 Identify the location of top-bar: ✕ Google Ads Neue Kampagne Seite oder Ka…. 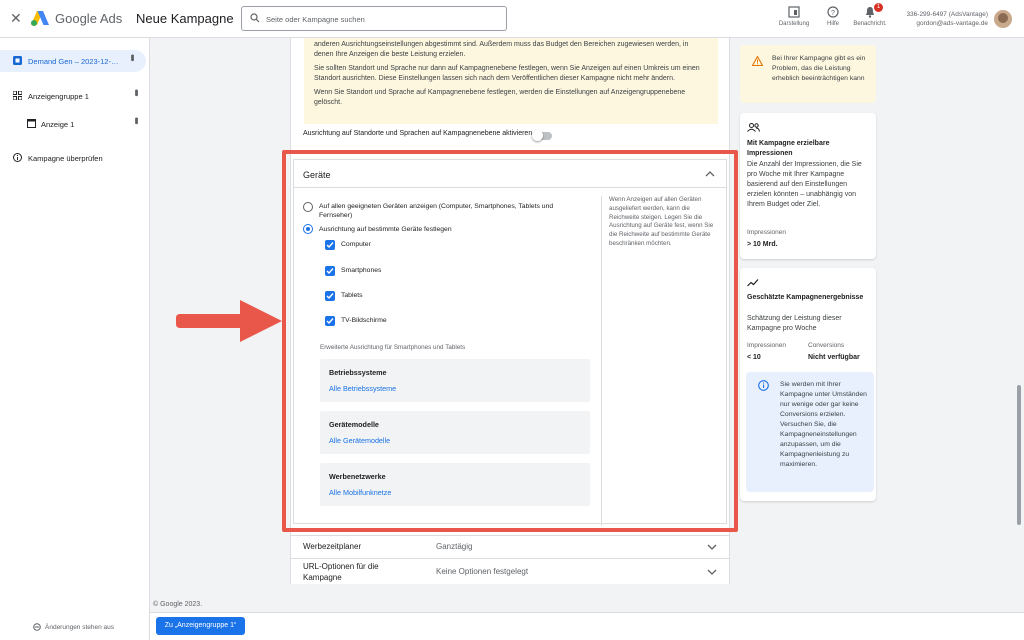
(512, 19).